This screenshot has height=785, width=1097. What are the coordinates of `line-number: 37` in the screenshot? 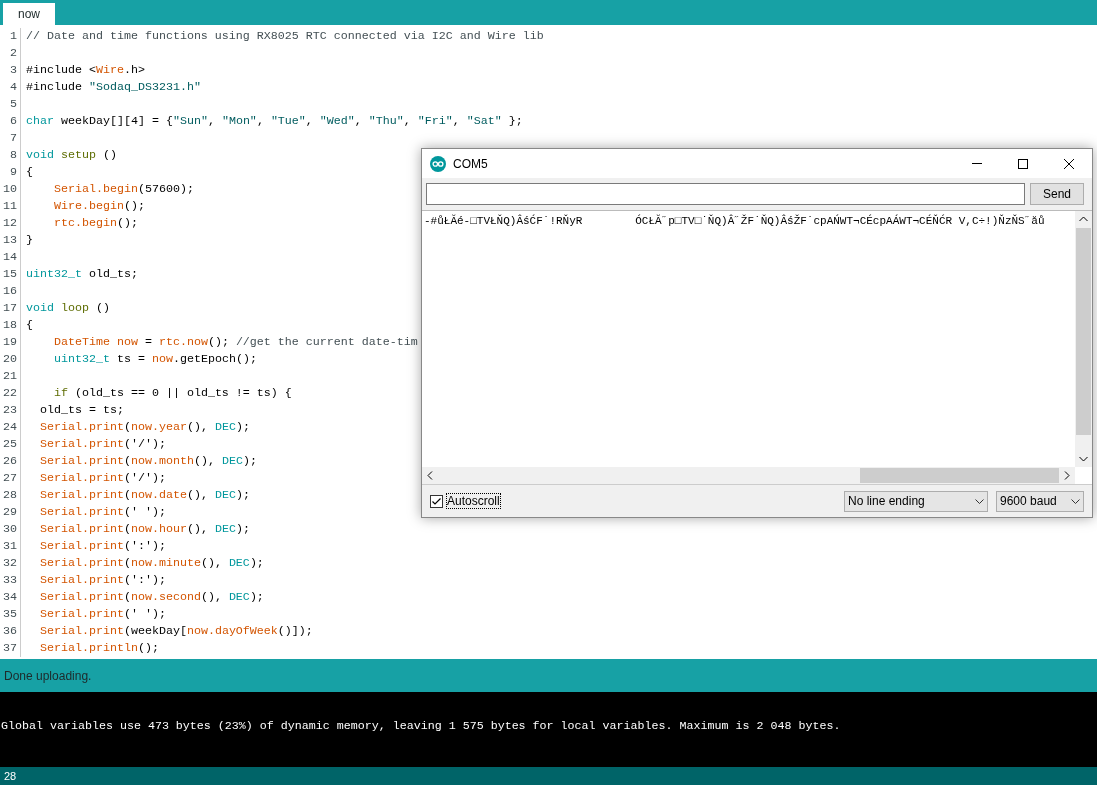 It's located at (10, 648).